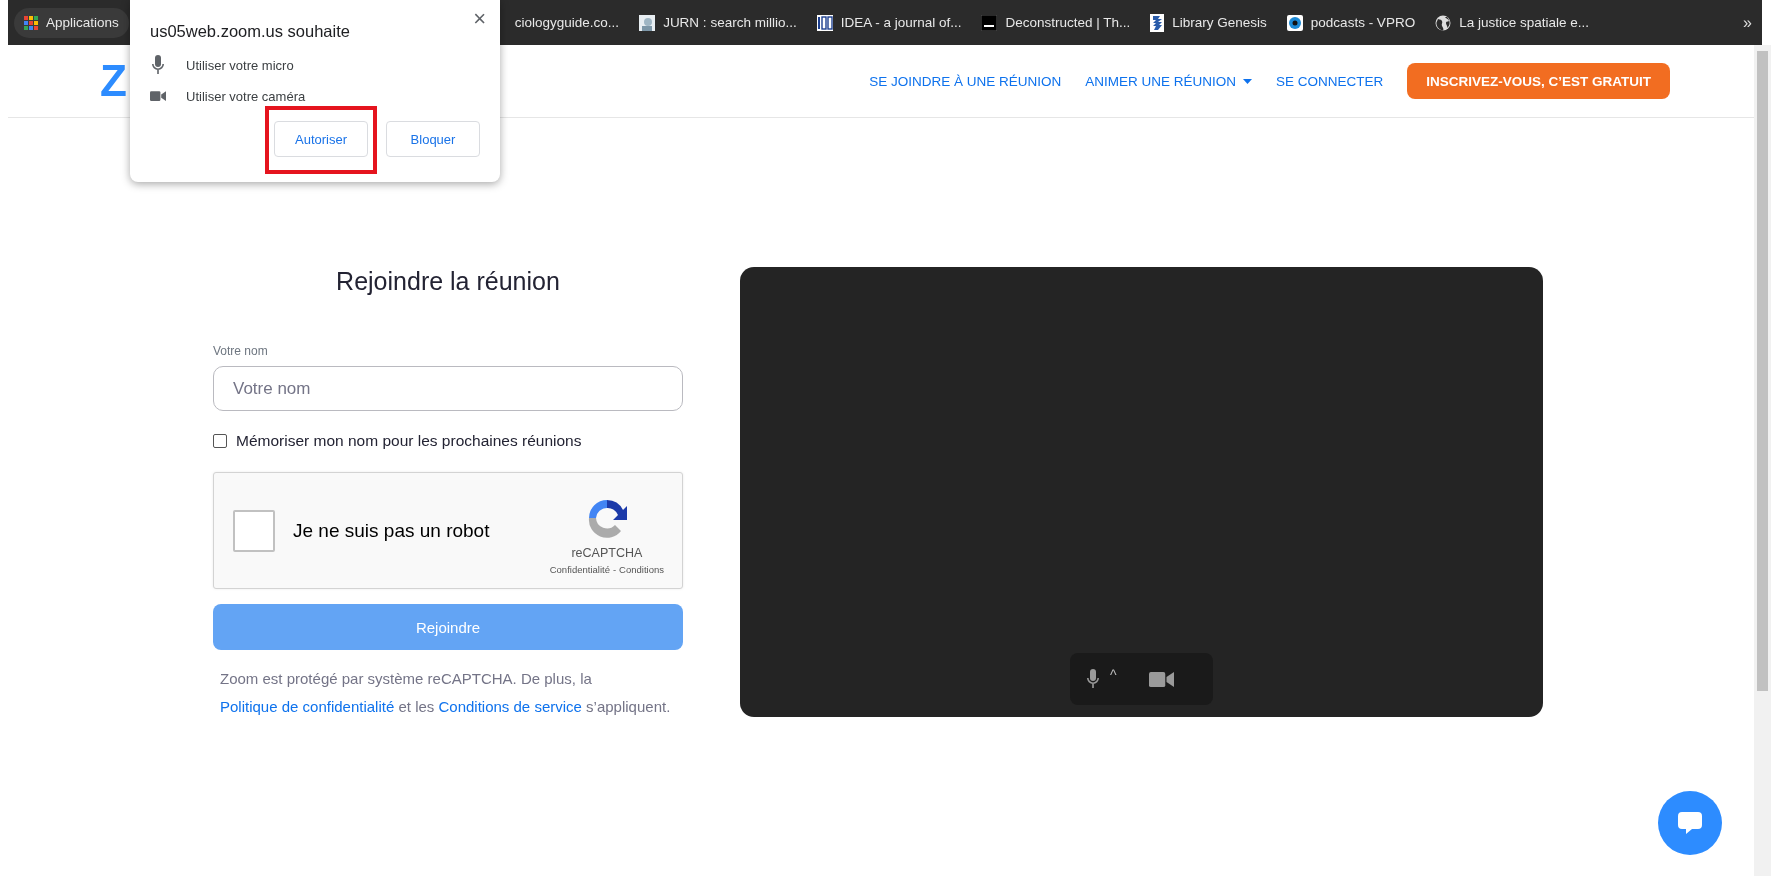 The height and width of the screenshot is (876, 1771). I want to click on chat-bubble-icon, so click(1690, 823).